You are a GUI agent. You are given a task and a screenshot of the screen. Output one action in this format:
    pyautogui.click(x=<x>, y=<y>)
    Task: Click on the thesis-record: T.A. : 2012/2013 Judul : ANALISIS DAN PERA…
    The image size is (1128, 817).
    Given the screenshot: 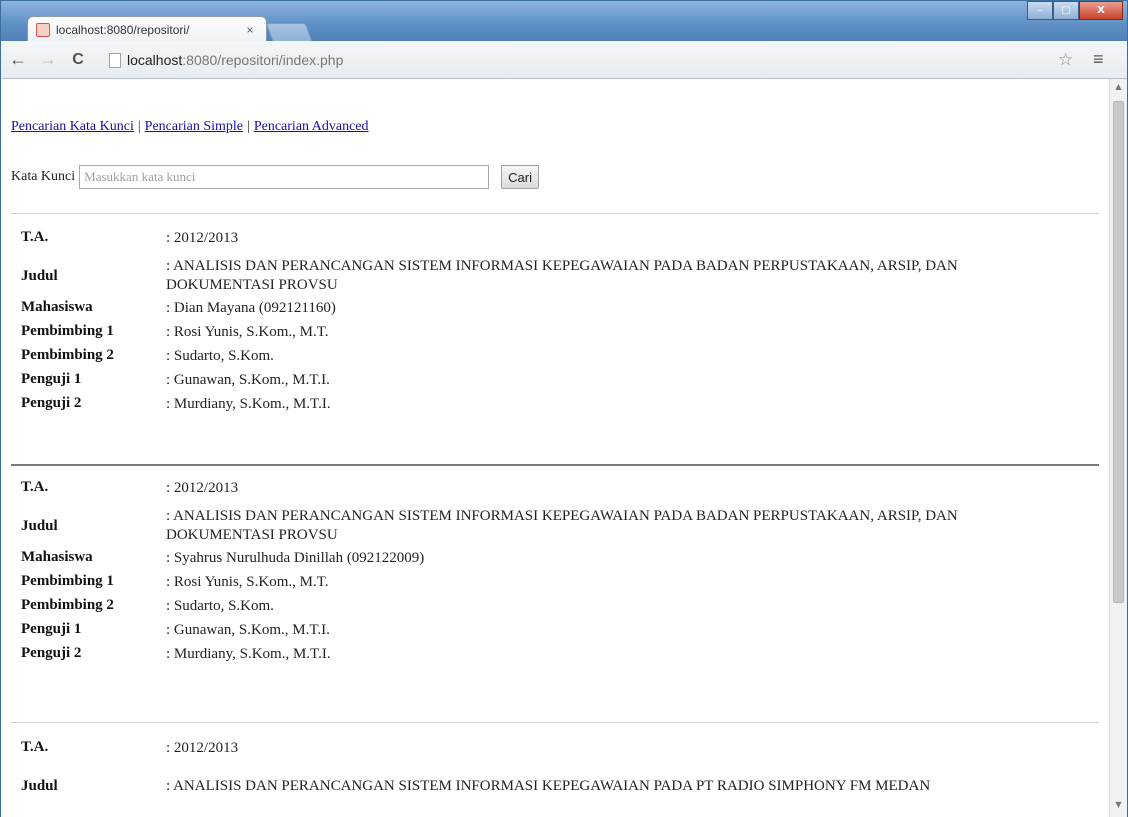 What is the action you would take?
    pyautogui.click(x=561, y=774)
    